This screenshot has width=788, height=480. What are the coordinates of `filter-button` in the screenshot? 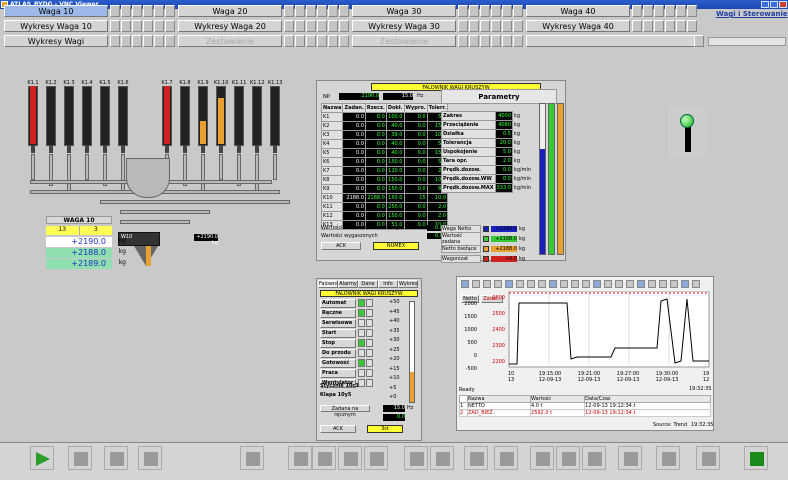 It's located at (80, 458).